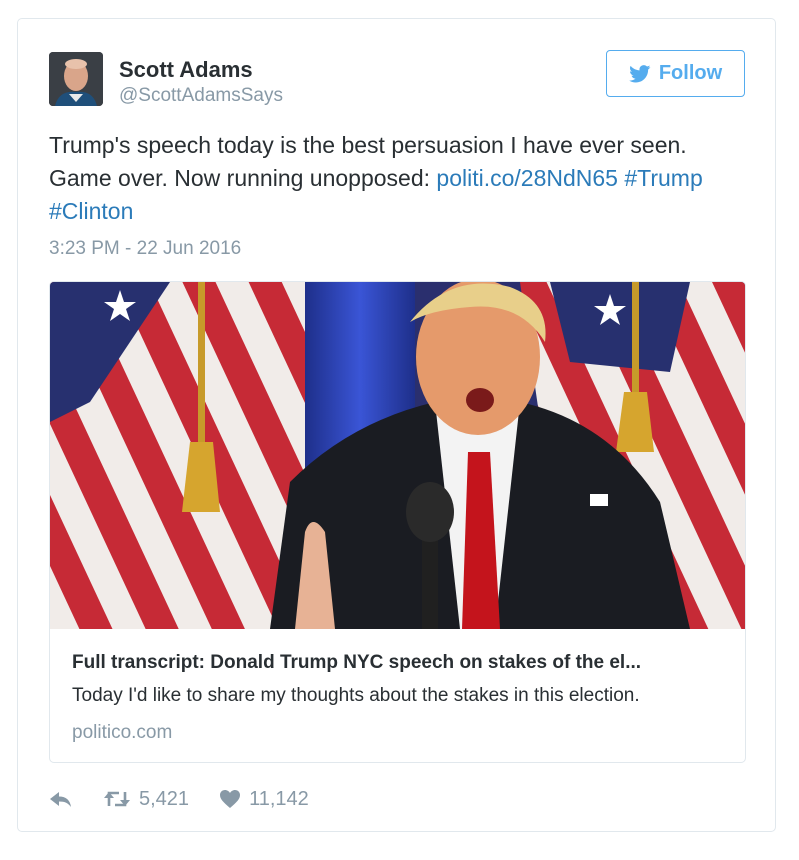 The height and width of the screenshot is (860, 799). I want to click on tweet-link: politi.co/28NdN65, so click(527, 178).